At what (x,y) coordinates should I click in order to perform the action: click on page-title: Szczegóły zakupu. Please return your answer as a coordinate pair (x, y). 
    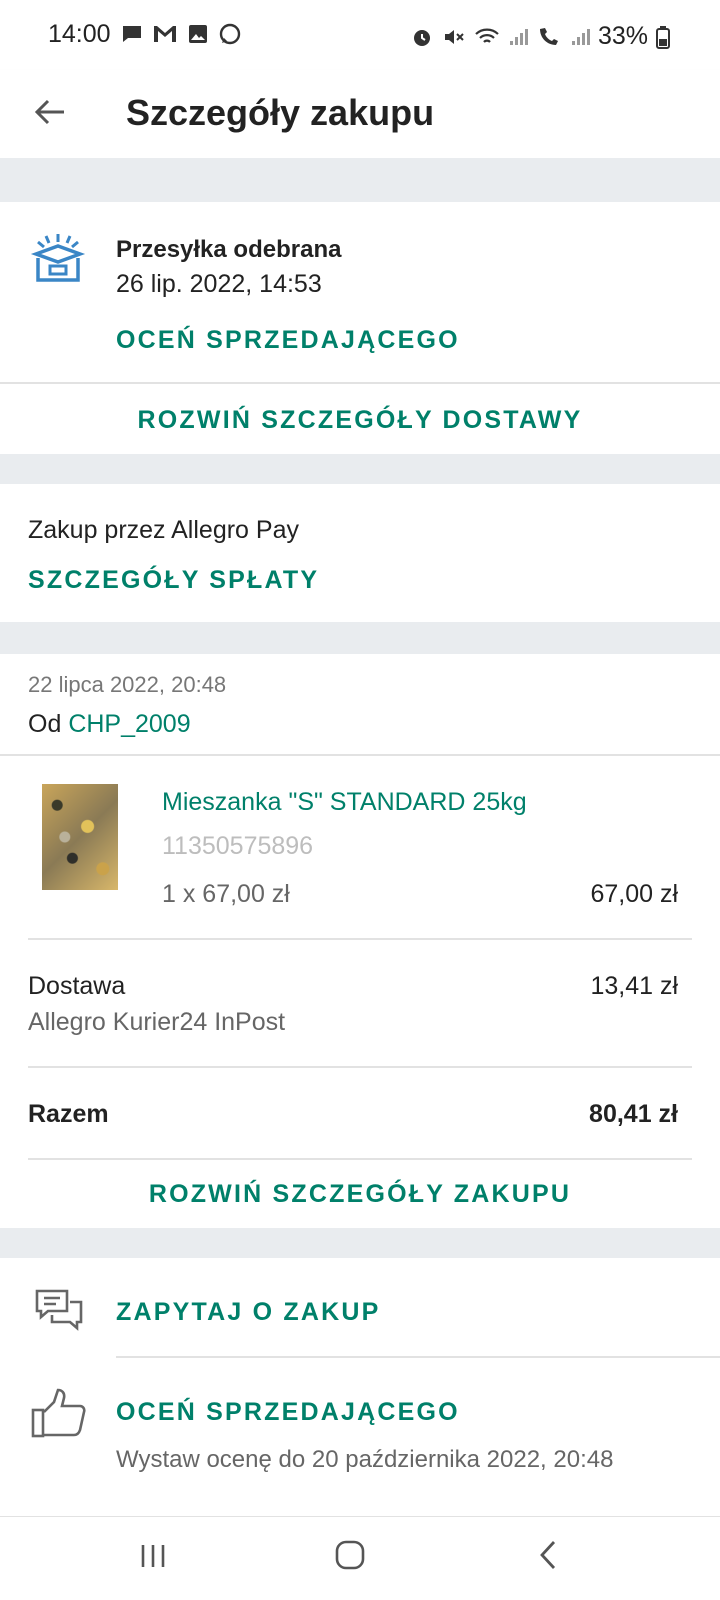
    Looking at the image, I should click on (280, 112).